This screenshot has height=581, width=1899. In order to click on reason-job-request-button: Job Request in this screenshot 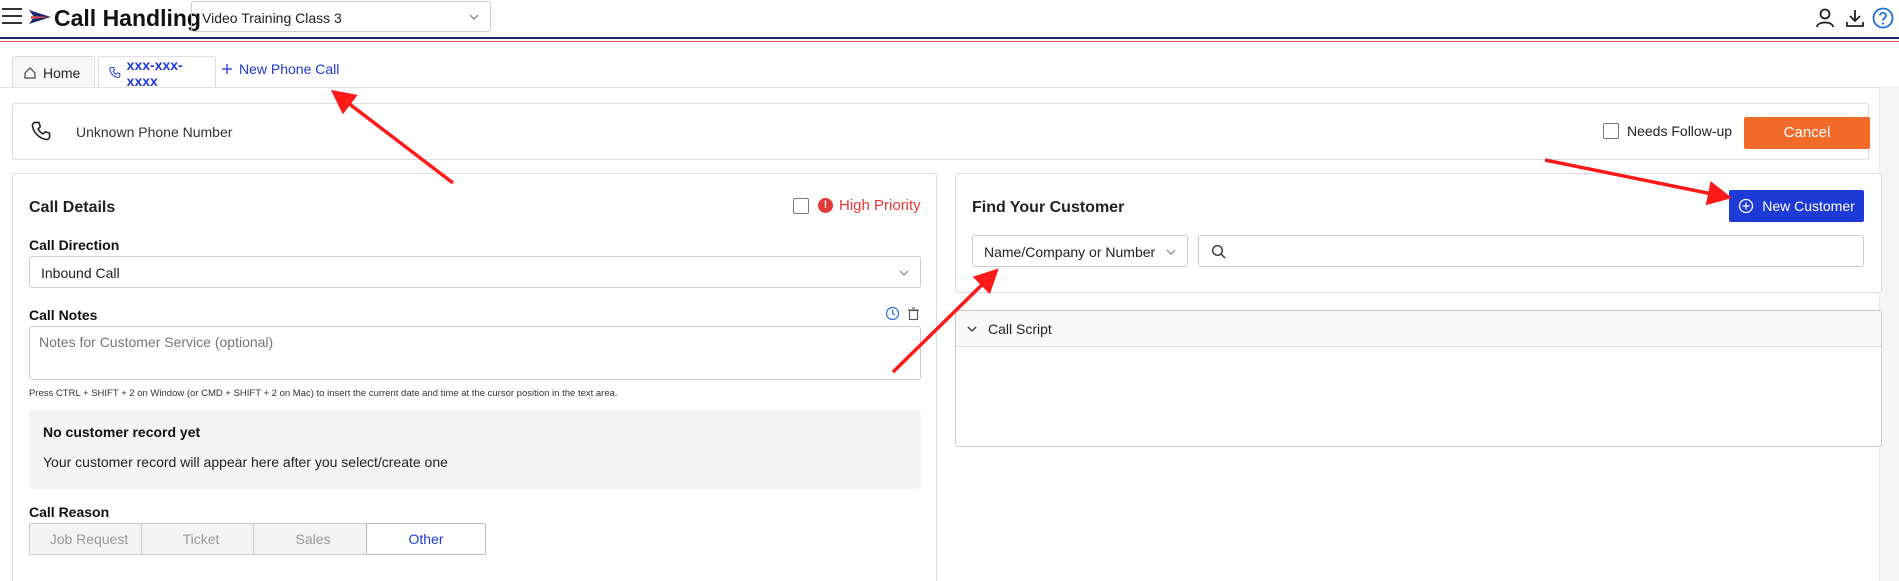, I will do `click(89, 539)`.